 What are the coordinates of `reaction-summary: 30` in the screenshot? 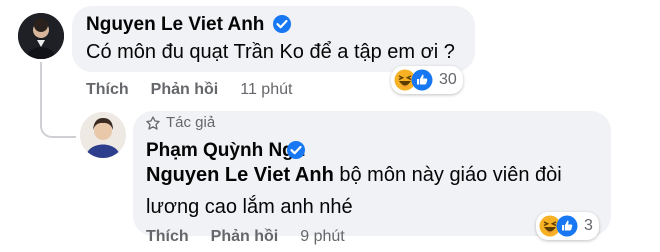 It's located at (427, 80).